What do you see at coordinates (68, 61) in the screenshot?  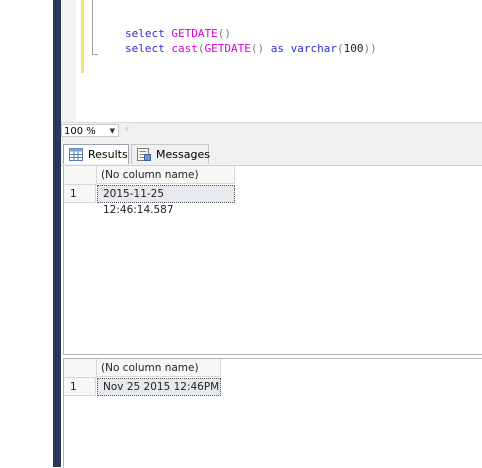 I see `editor-margin` at bounding box center [68, 61].